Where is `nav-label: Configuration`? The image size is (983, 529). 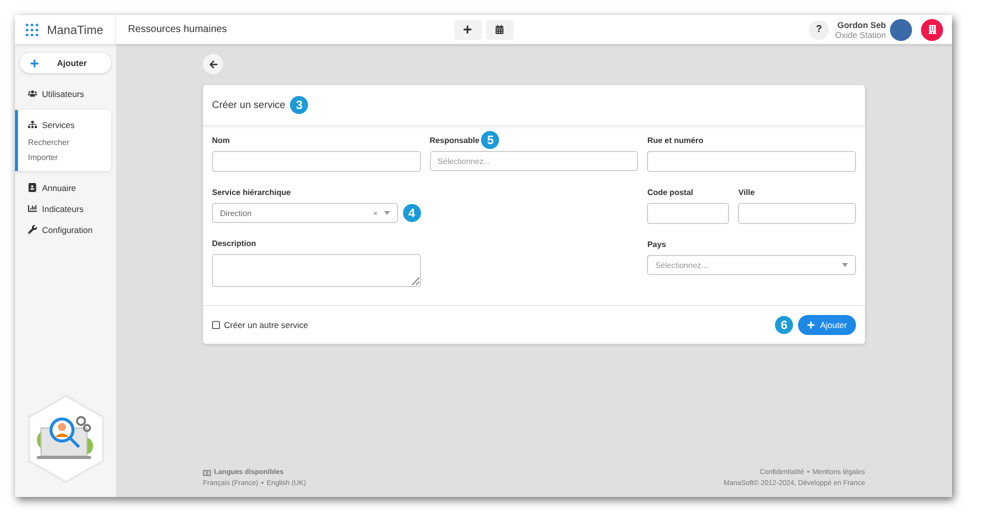
nav-label: Configuration is located at coordinates (67, 229).